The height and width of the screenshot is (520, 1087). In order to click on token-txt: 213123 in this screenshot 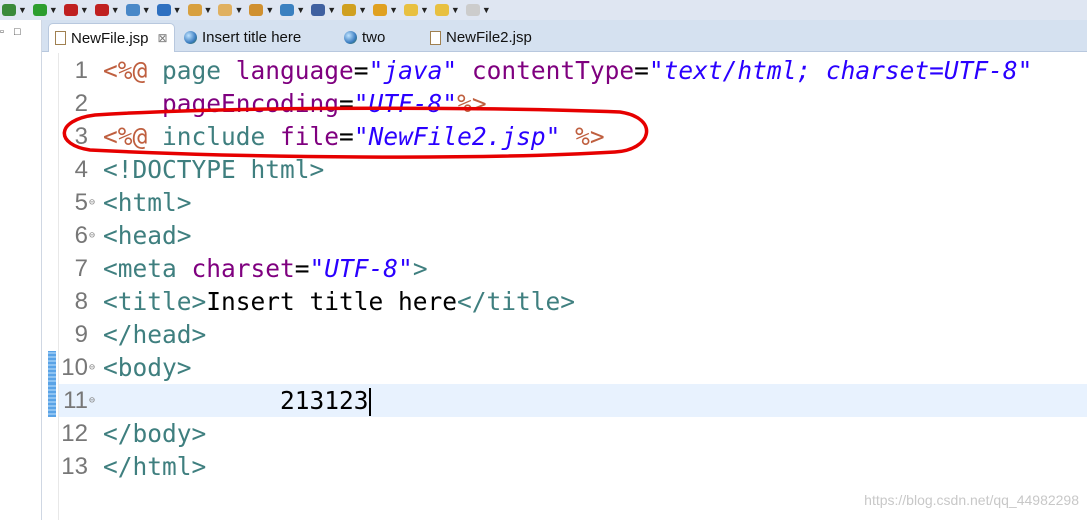, I will do `click(236, 400)`.